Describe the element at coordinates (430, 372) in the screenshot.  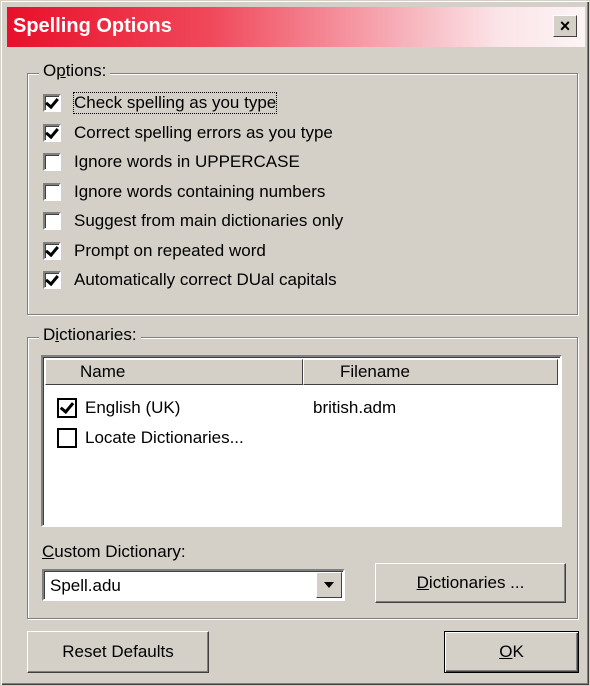
I see `column-header-filename: Filename` at that location.